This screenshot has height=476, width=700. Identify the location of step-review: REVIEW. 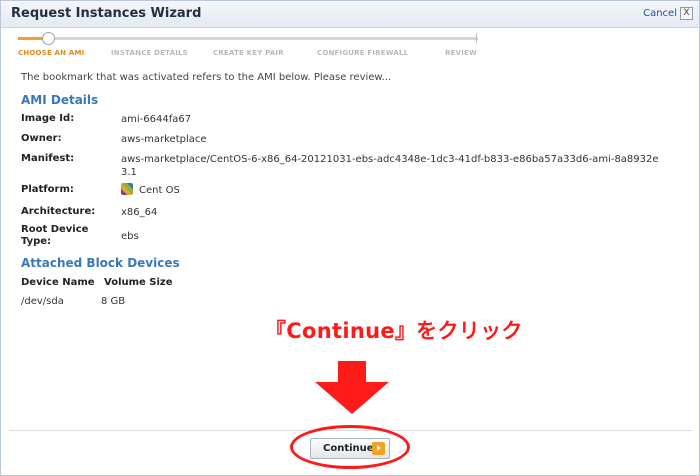
(461, 53).